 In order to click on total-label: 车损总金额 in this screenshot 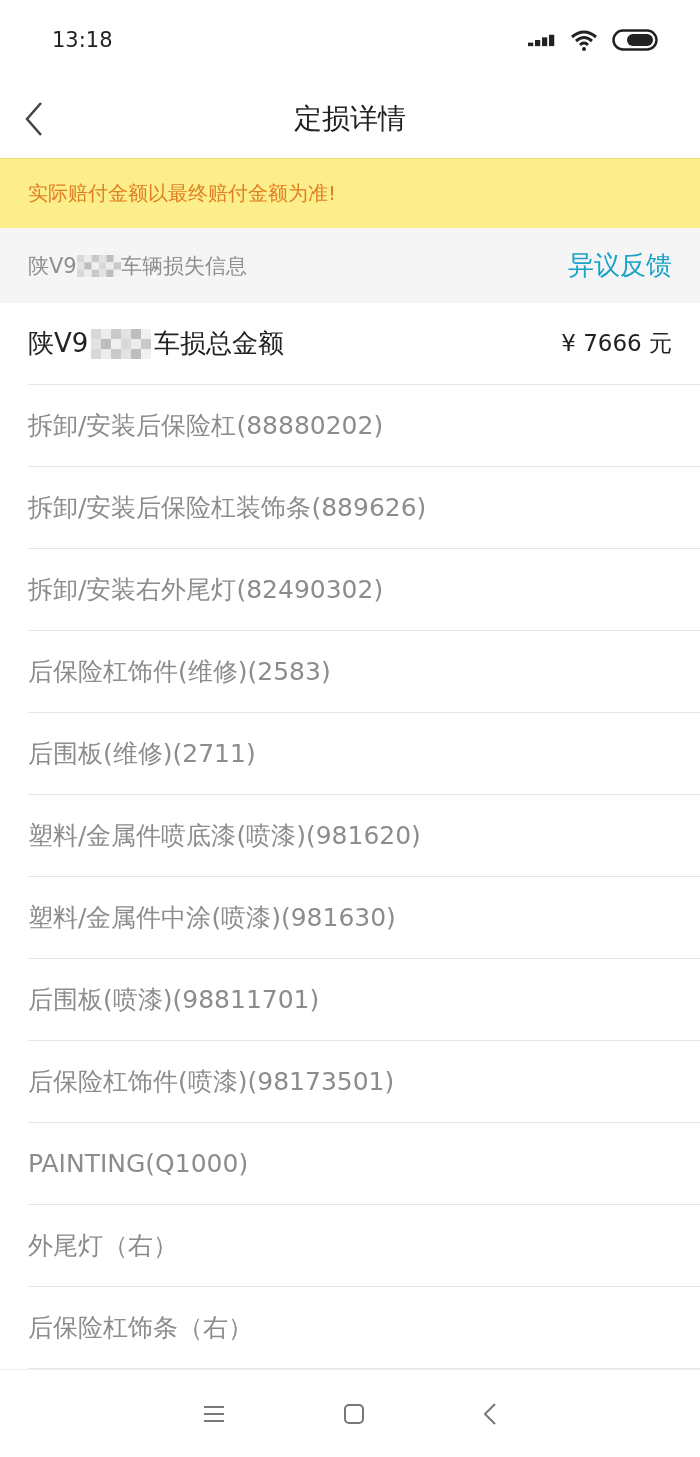, I will do `click(219, 343)`.